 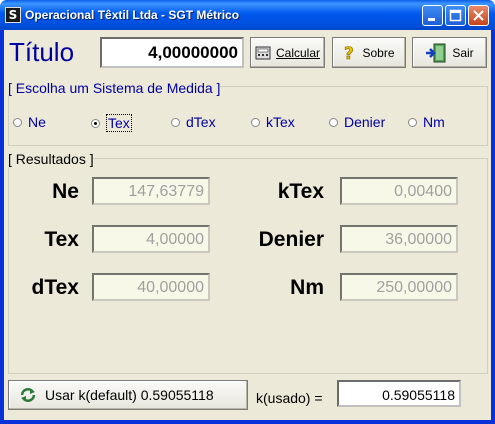 I want to click on radio-ne: Ne, so click(x=29, y=122).